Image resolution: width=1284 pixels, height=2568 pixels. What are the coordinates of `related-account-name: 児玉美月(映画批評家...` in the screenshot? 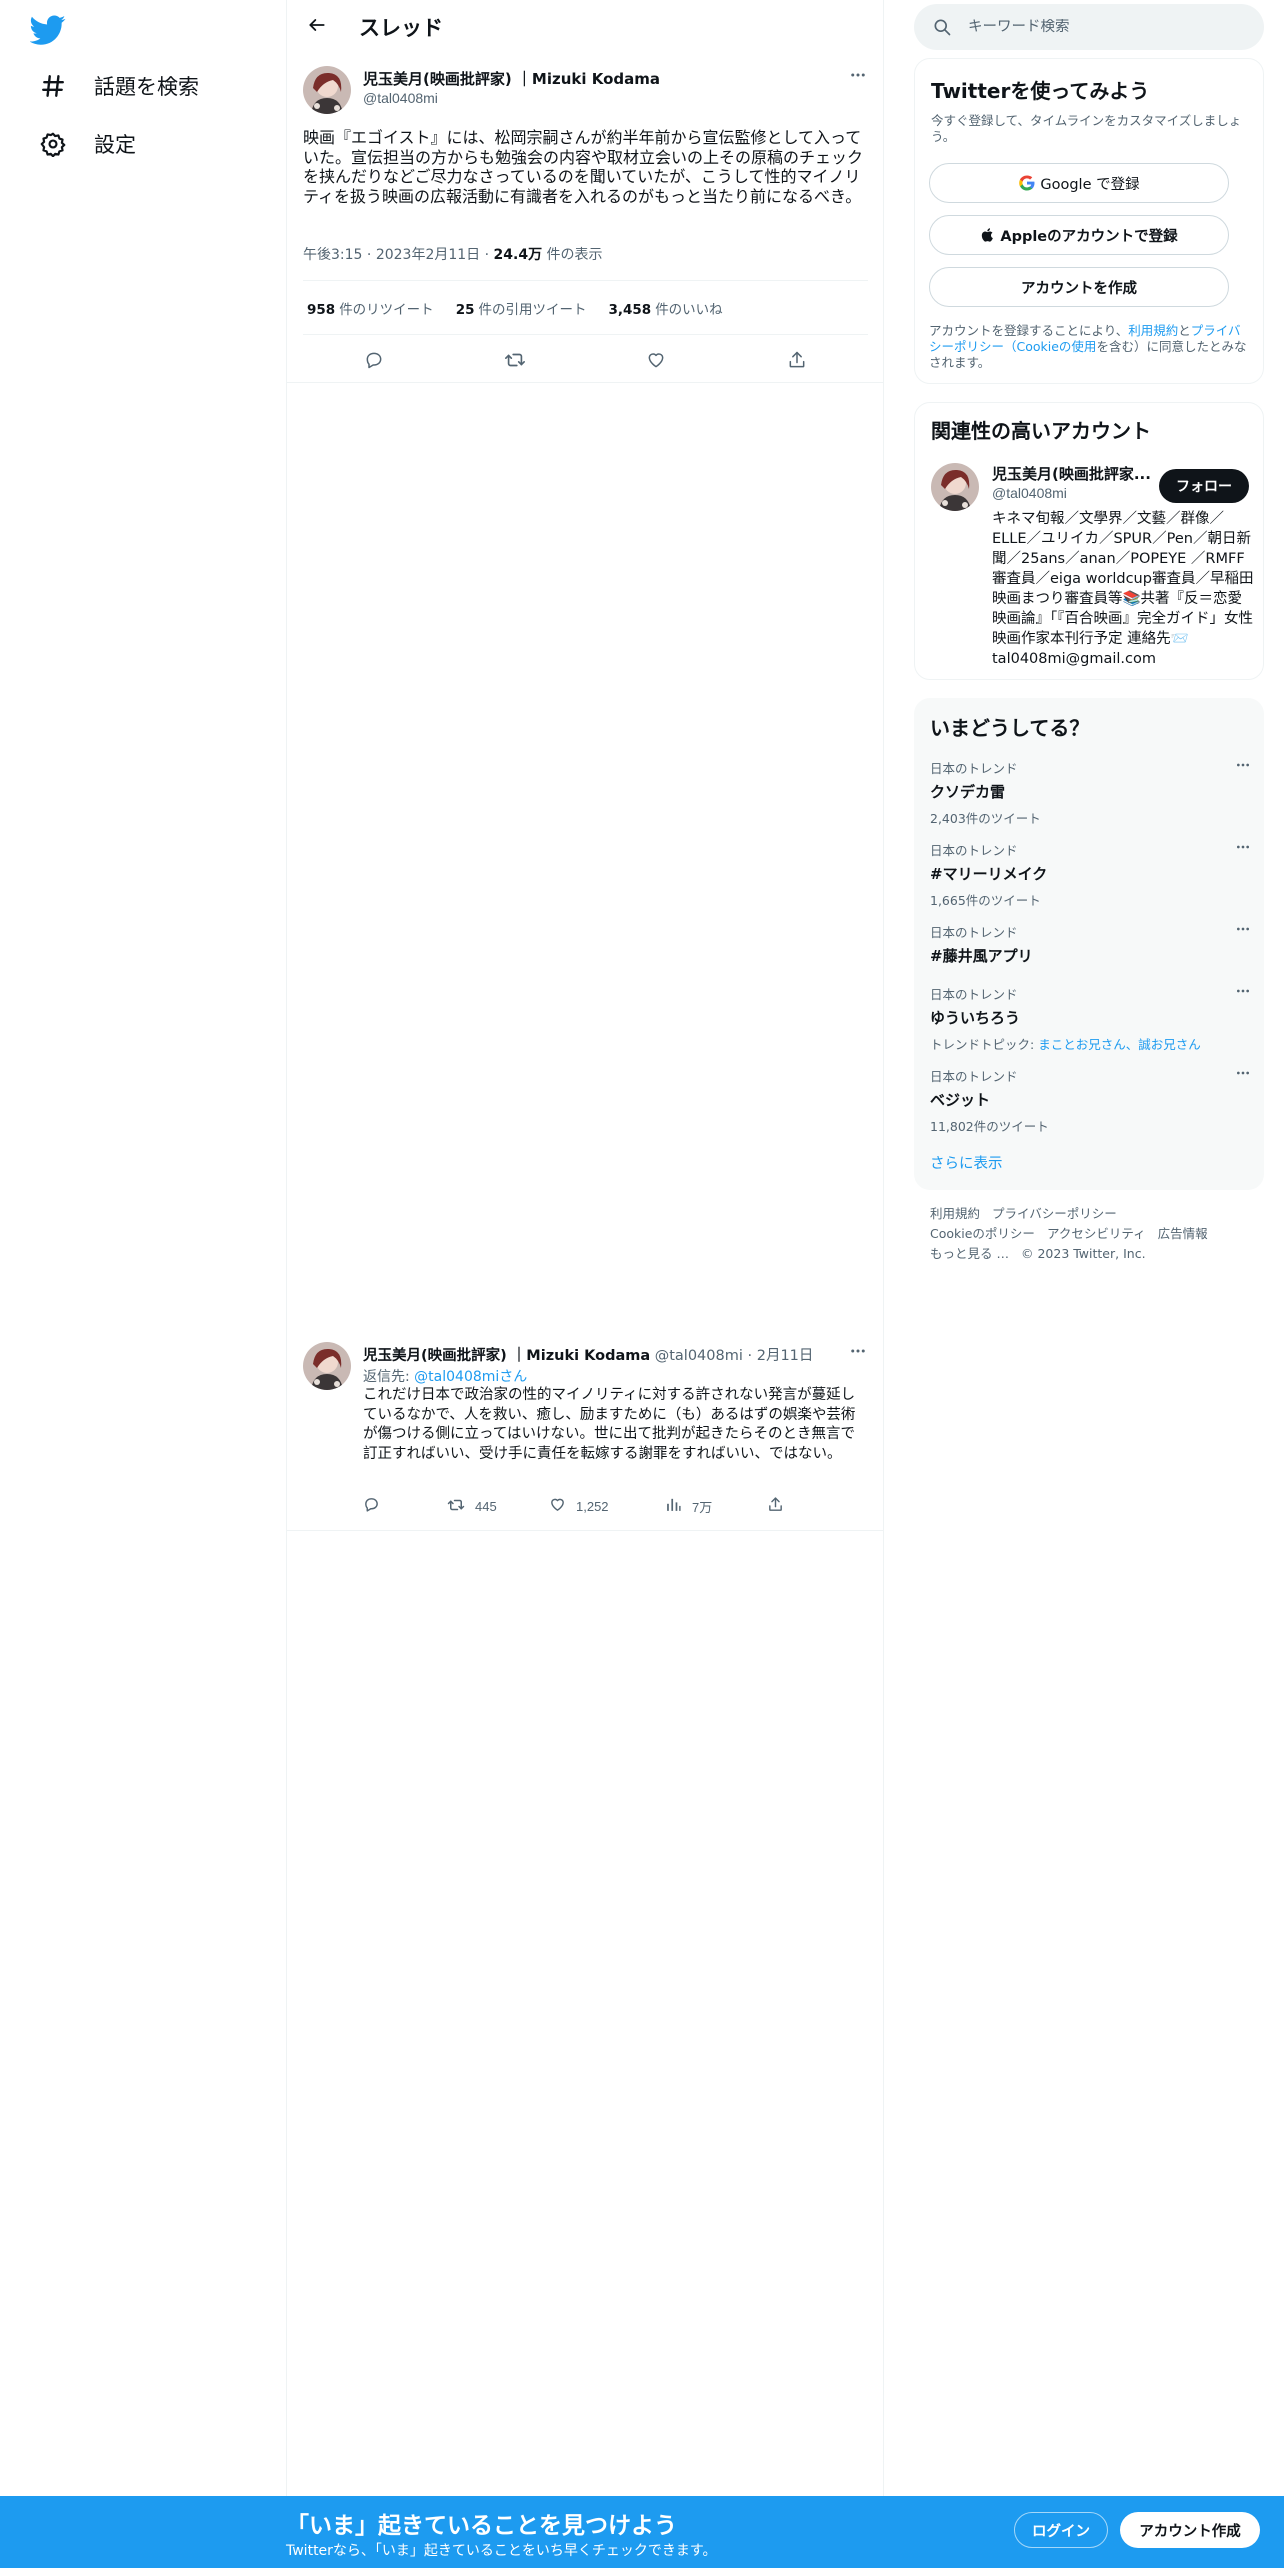 It's located at (1072, 473).